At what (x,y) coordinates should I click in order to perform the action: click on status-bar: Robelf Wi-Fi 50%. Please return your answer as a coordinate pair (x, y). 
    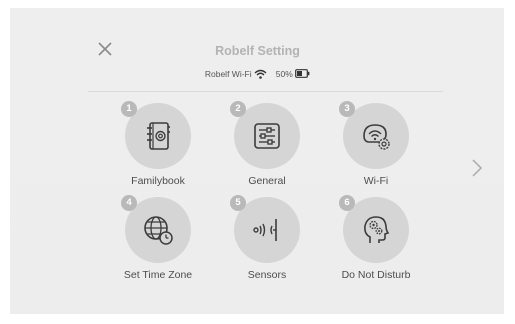
    Looking at the image, I should click on (257, 73).